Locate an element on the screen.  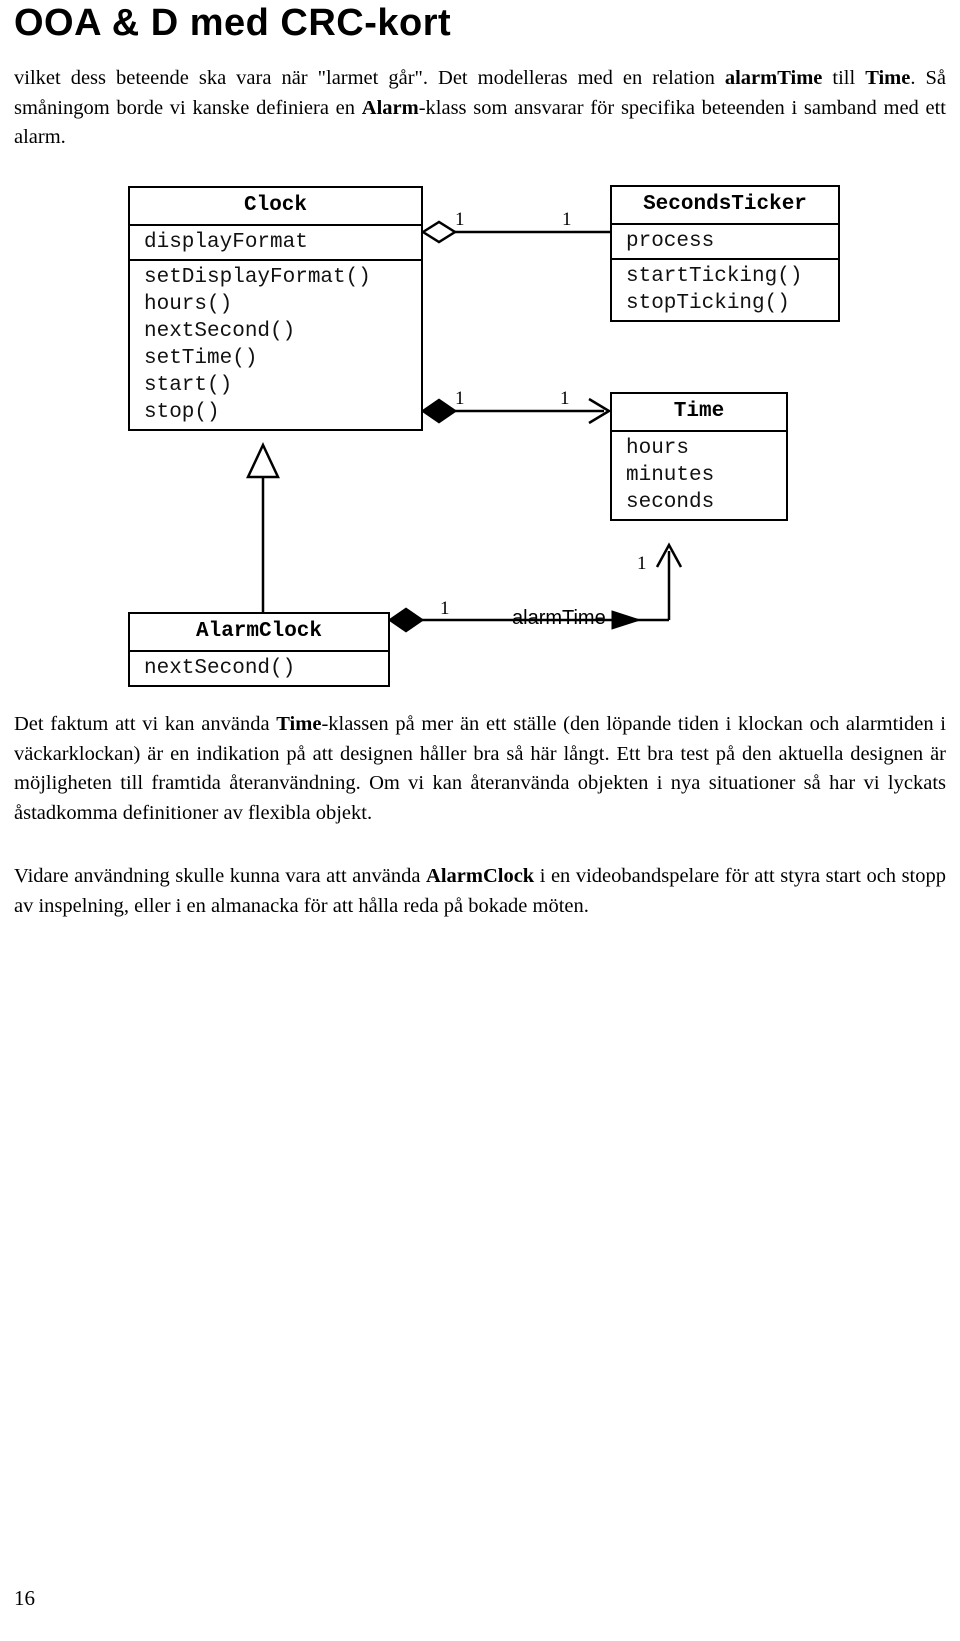
page-title: OOA & D med CRC-kort is located at coordinates (233, 23).